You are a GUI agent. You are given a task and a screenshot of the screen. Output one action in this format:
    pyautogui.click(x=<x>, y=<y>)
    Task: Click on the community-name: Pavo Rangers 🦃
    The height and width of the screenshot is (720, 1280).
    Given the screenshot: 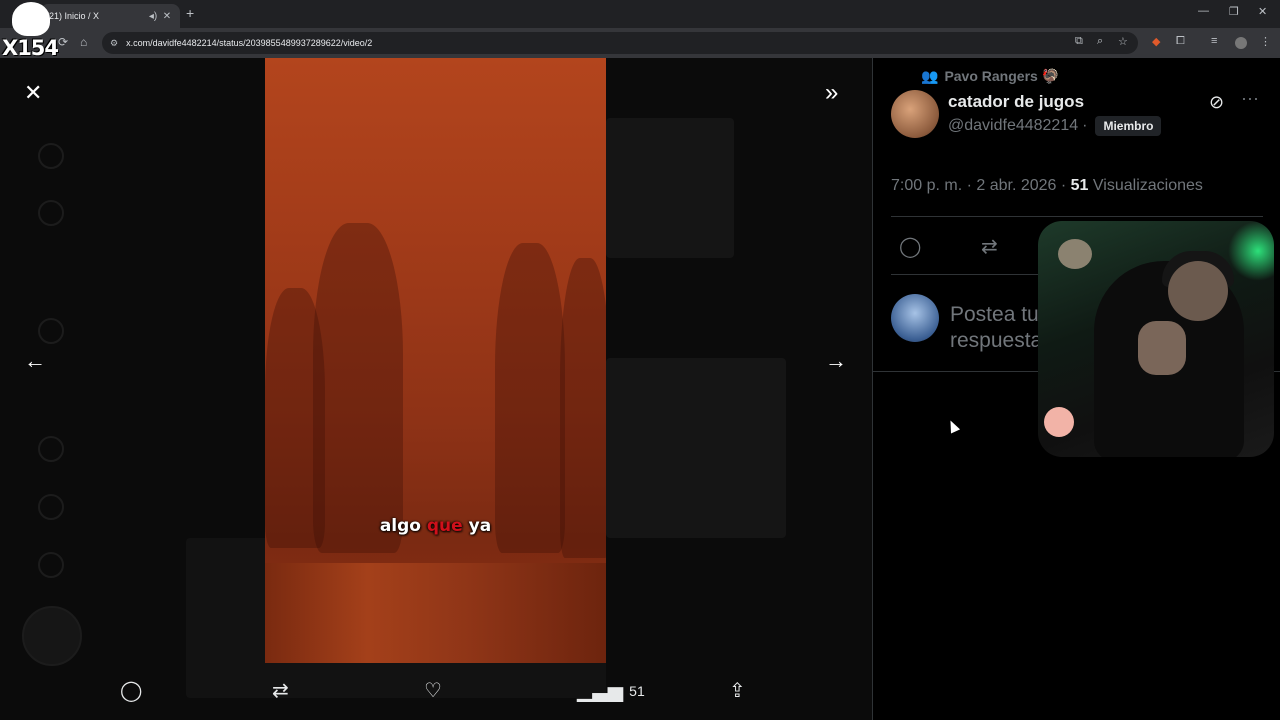 What is the action you would take?
    pyautogui.click(x=1002, y=76)
    